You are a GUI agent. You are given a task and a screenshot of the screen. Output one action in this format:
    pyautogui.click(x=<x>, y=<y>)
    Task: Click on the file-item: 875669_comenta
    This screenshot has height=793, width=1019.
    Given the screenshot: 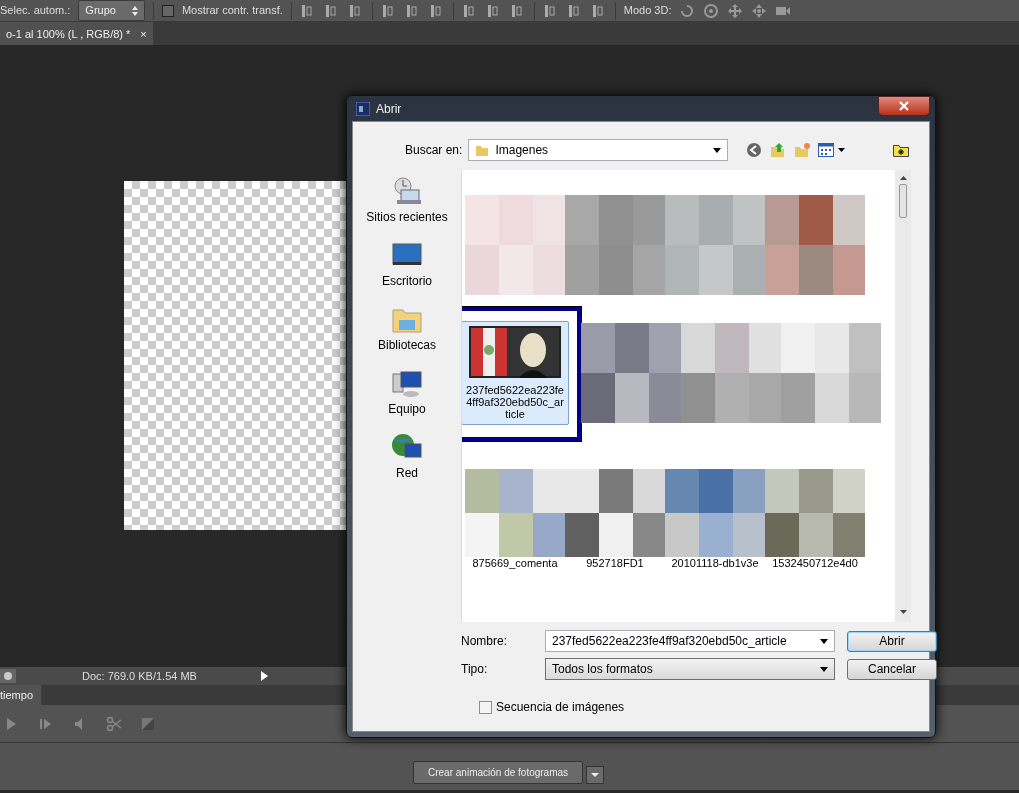 What is the action you would take?
    pyautogui.click(x=515, y=519)
    